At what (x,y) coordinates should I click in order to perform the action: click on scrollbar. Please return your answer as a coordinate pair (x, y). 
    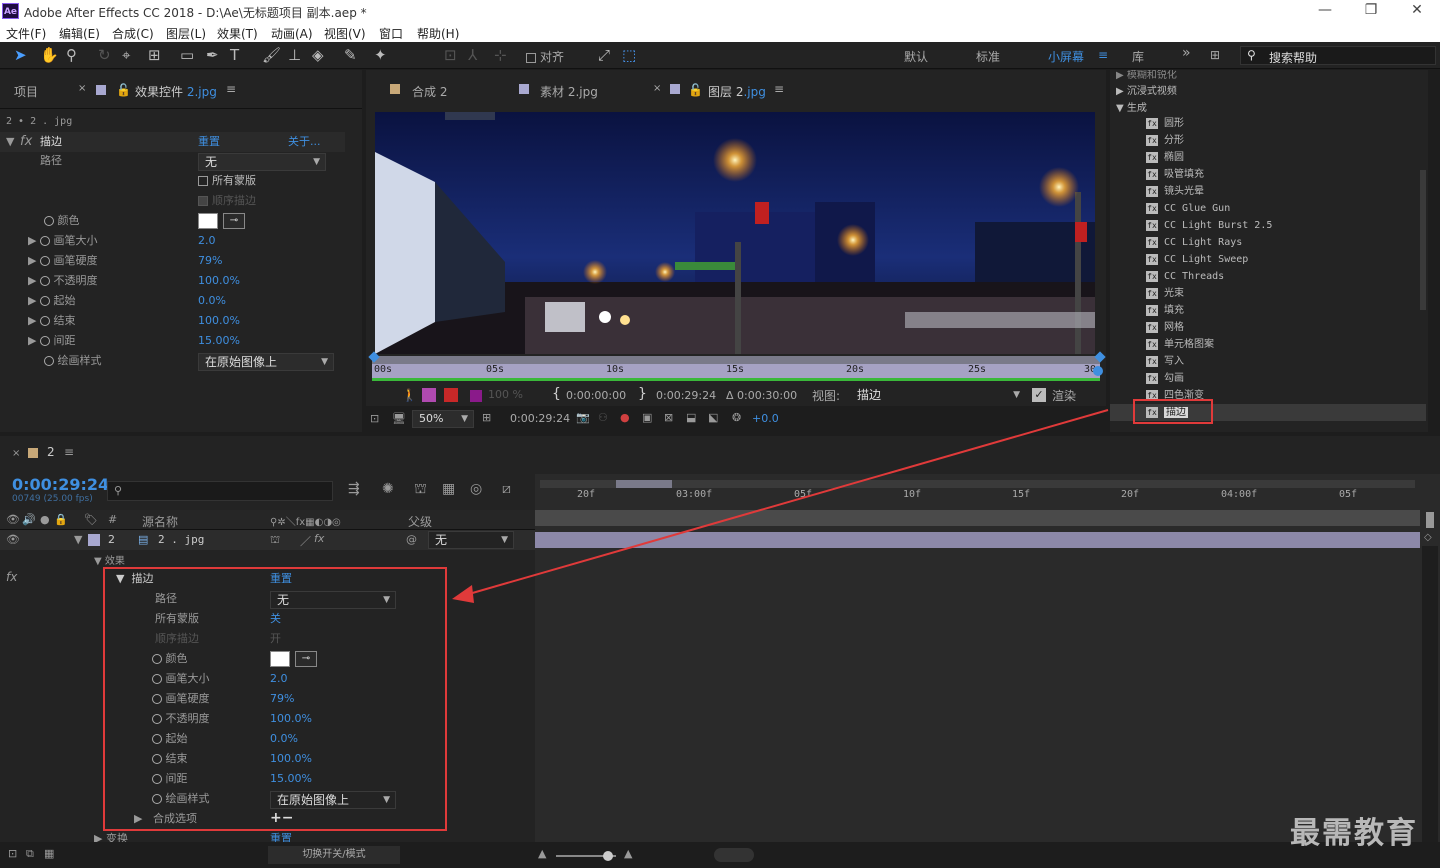
    Looking at the image, I should click on (1423, 240).